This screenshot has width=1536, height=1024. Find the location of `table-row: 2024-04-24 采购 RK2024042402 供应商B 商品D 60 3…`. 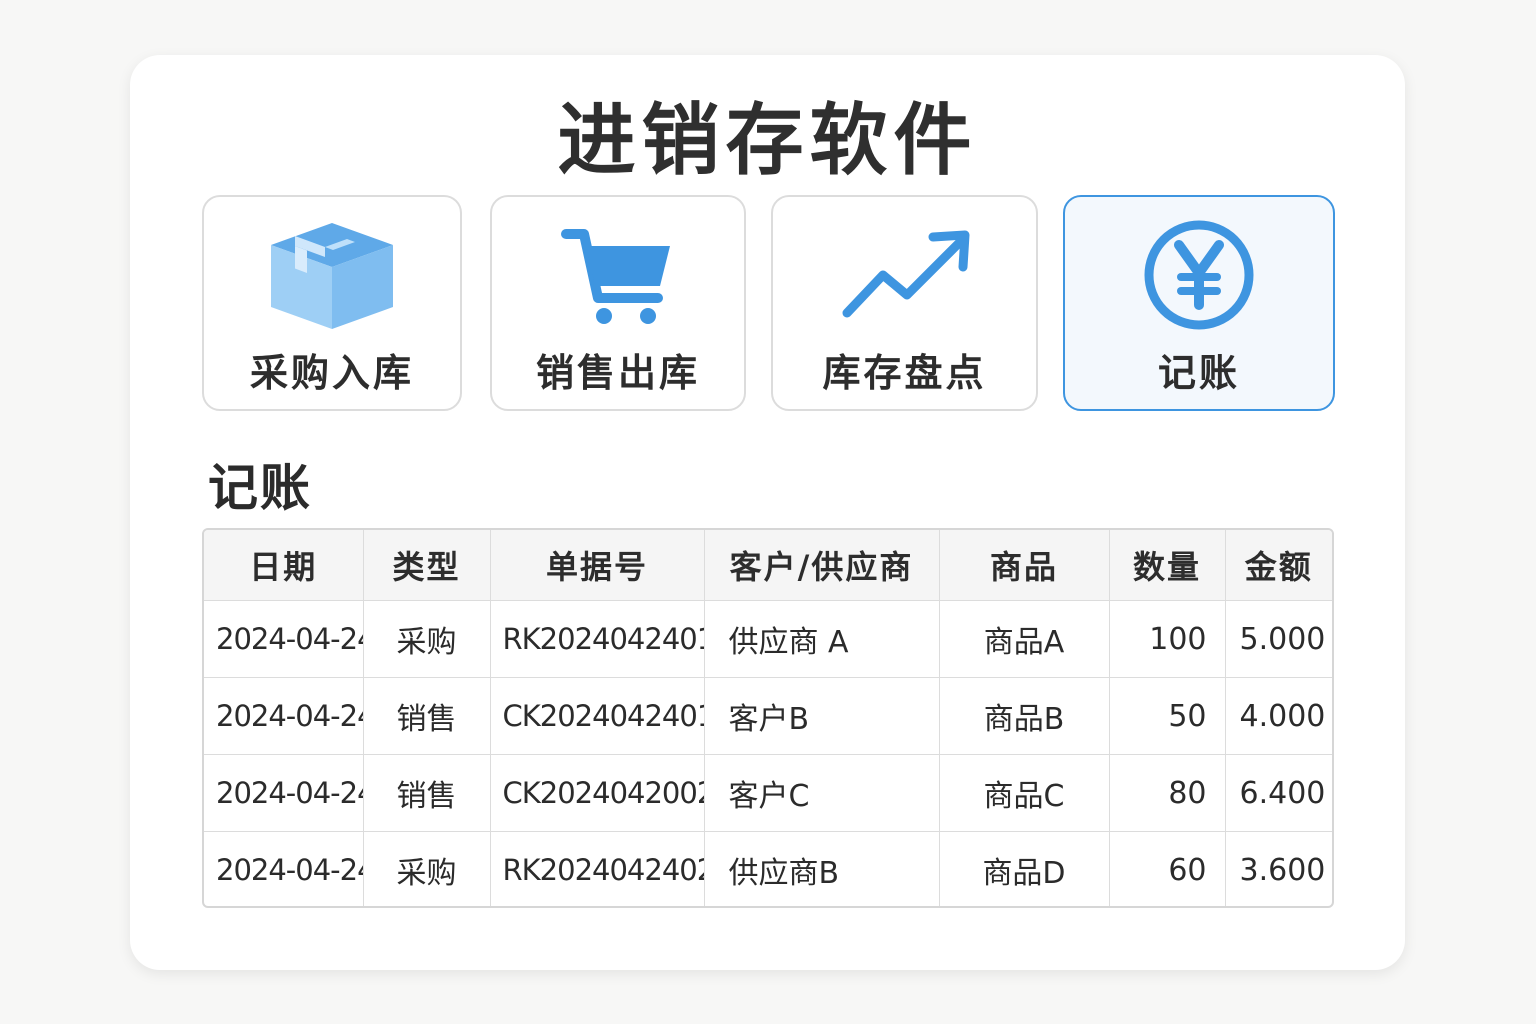

table-row: 2024-04-24 采购 RK2024042402 供应商B 商品D 60 3… is located at coordinates (768, 868).